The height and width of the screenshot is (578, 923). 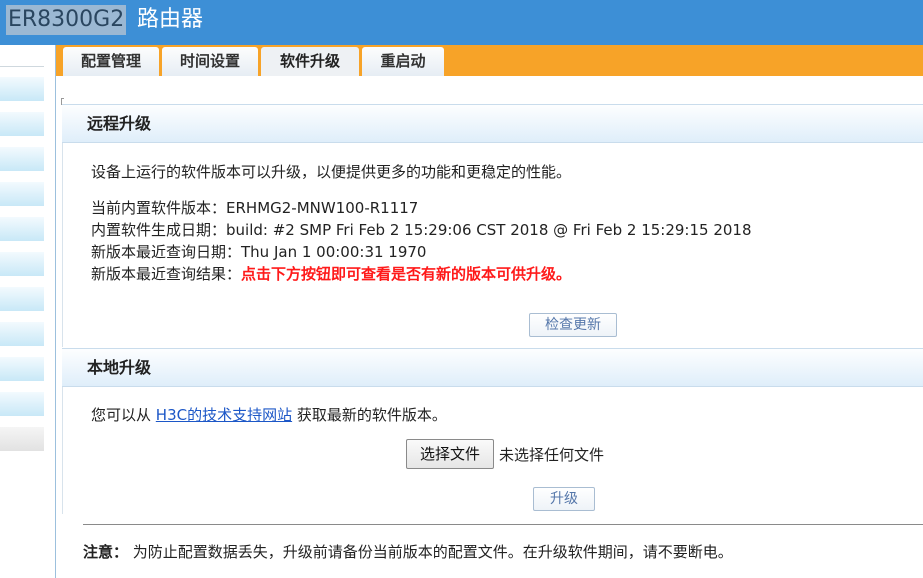 What do you see at coordinates (66, 20) in the screenshot?
I see `device-model: ER8300G2` at bounding box center [66, 20].